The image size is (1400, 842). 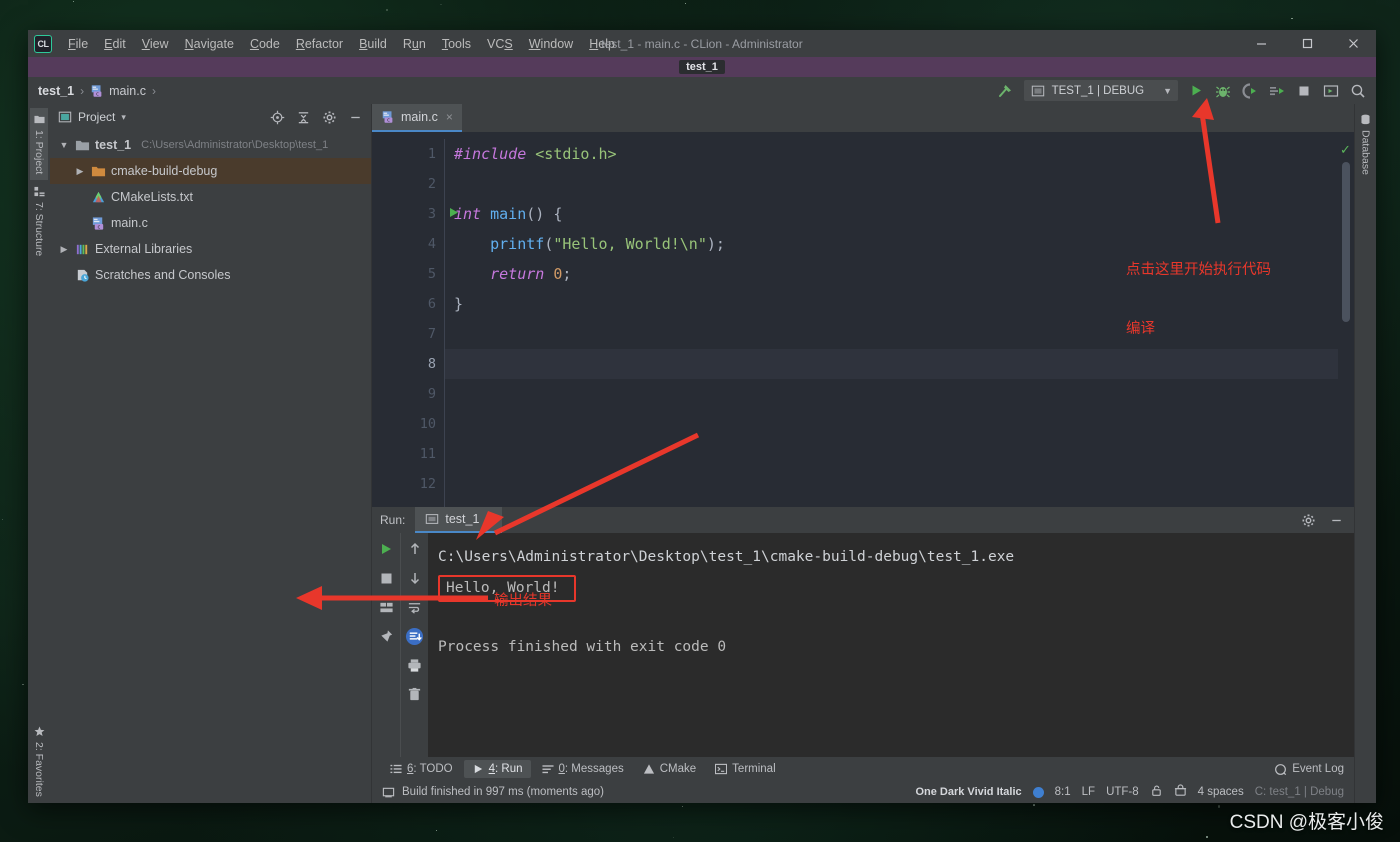 I want to click on gutter-line-number: 1, so click(x=408, y=154).